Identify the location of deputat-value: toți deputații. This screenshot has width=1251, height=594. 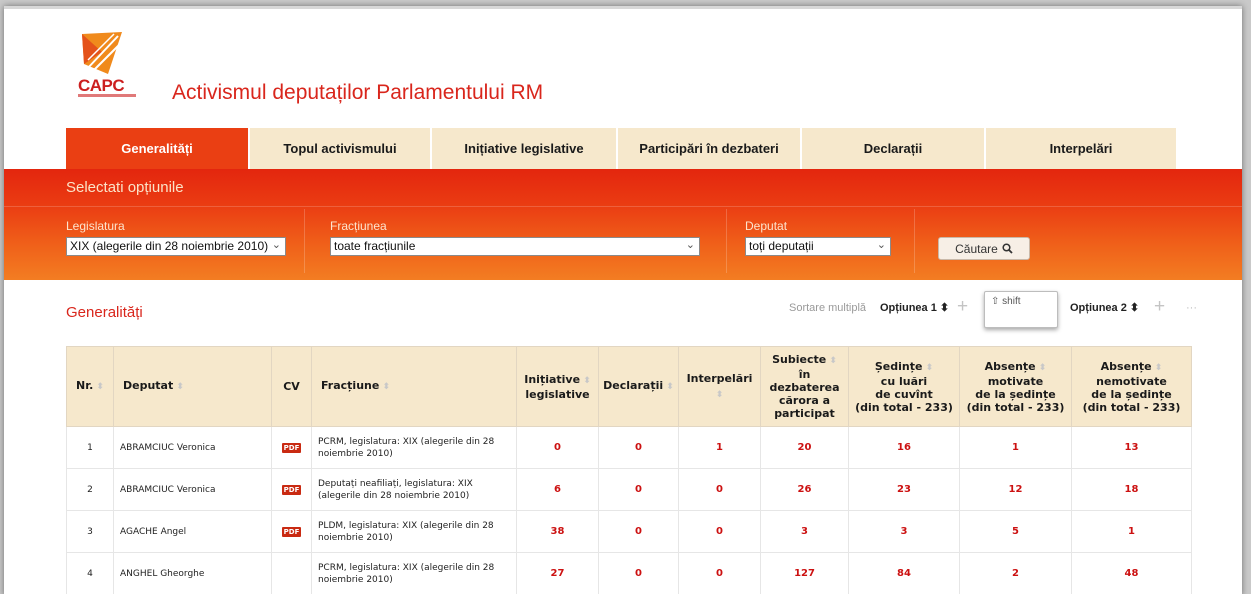
(781, 246).